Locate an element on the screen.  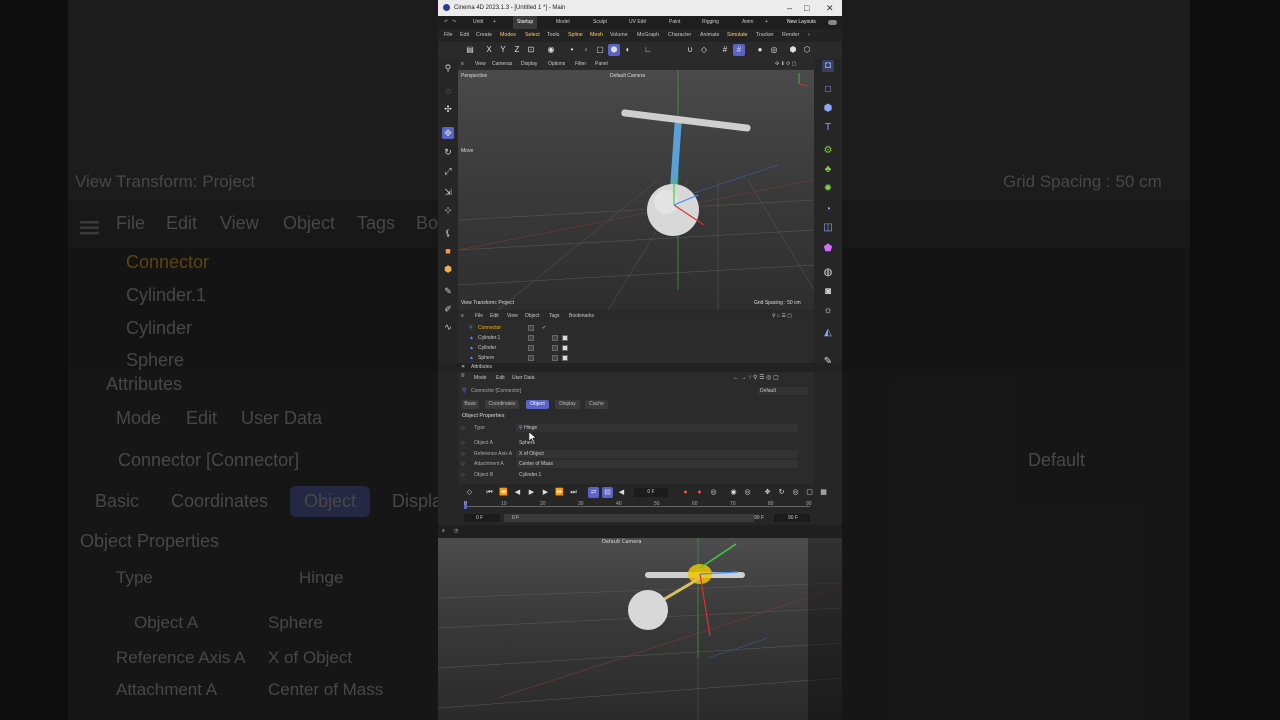
render-preview: Default Camera is located at coordinates (640, 629).